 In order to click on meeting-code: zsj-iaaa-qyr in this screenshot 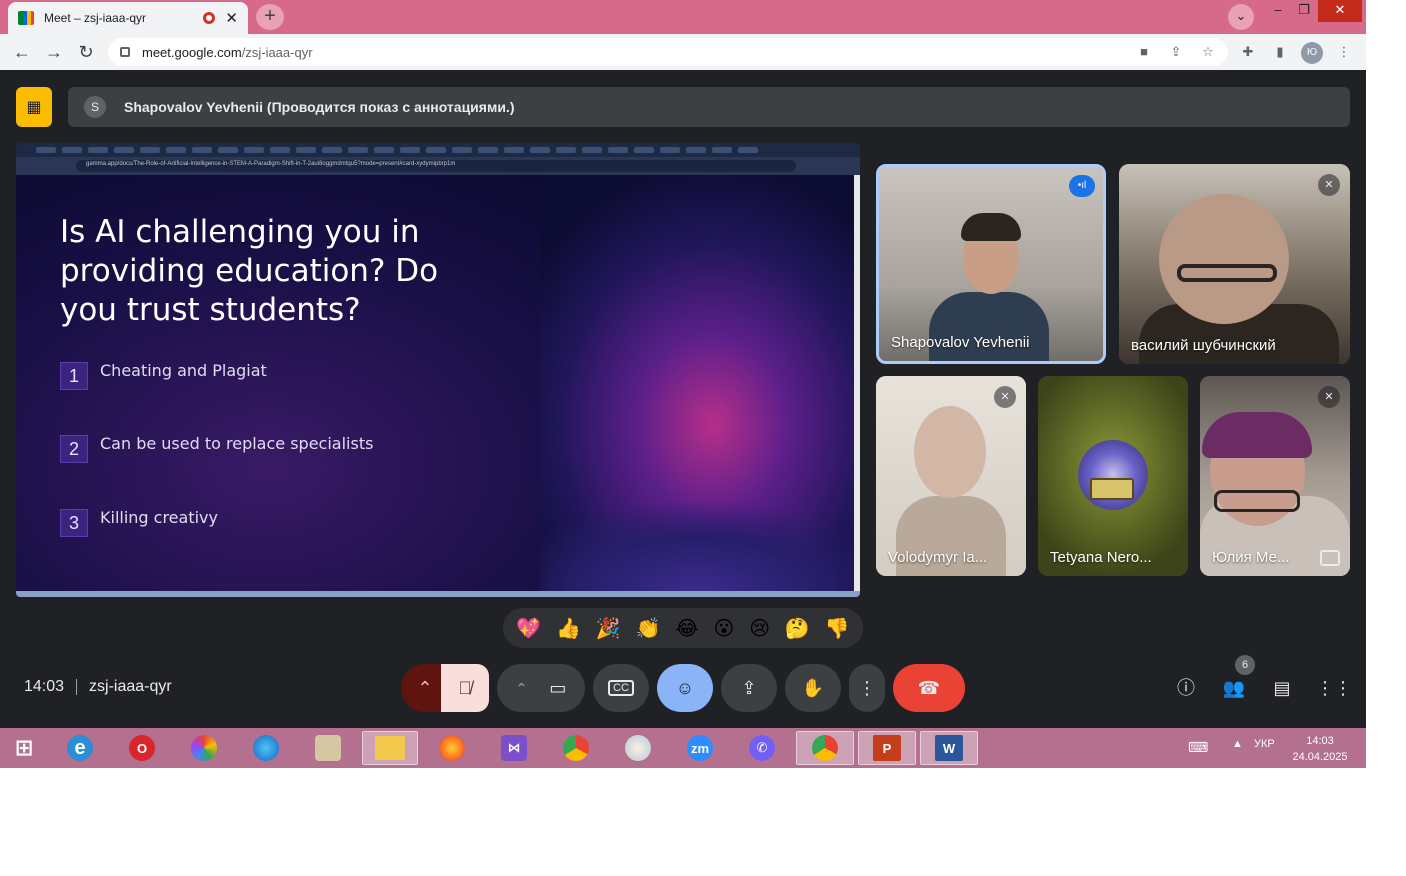, I will do `click(130, 686)`.